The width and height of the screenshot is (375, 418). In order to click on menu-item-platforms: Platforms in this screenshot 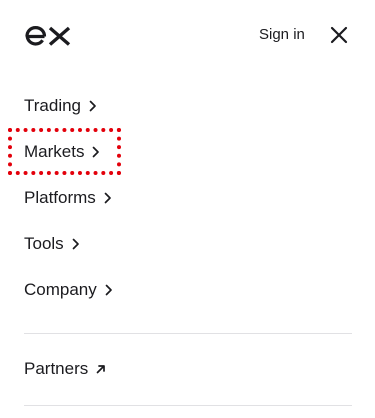, I will do `click(68, 198)`.